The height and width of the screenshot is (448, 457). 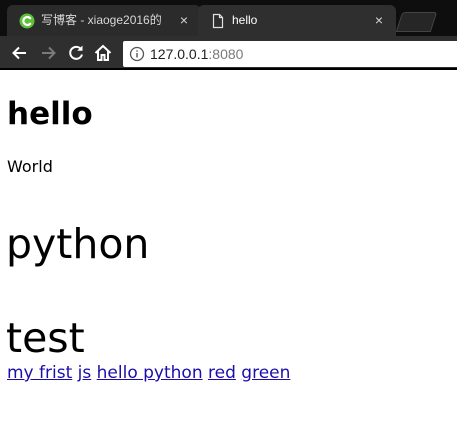 What do you see at coordinates (218, 21) in the screenshot?
I see `page-icon` at bounding box center [218, 21].